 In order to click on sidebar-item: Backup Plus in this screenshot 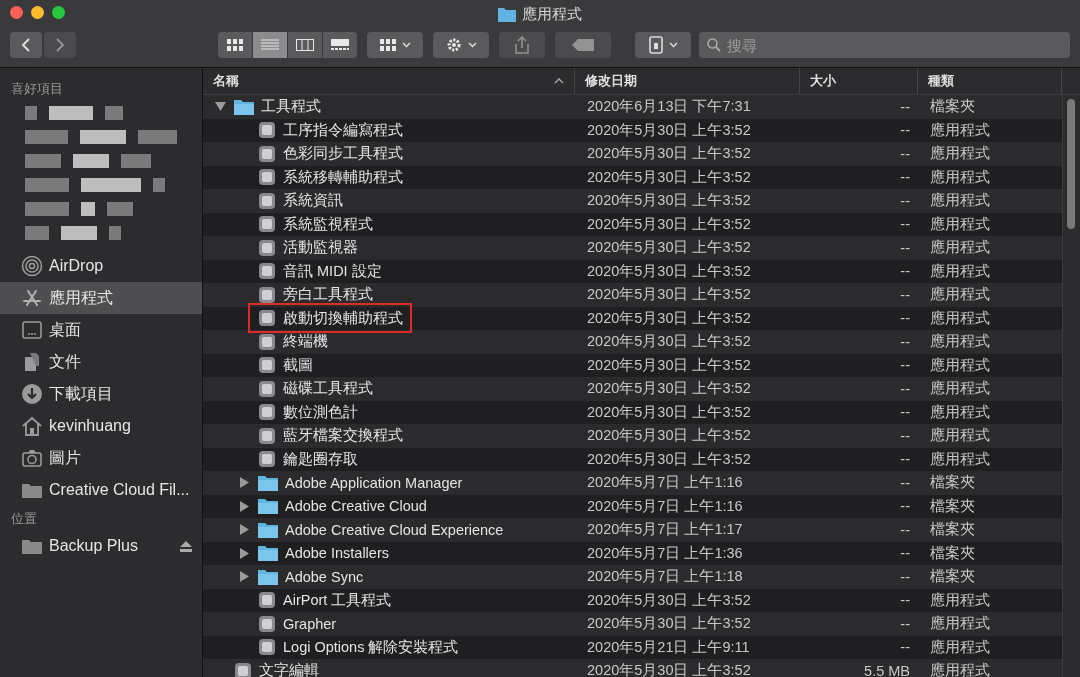, I will do `click(101, 546)`.